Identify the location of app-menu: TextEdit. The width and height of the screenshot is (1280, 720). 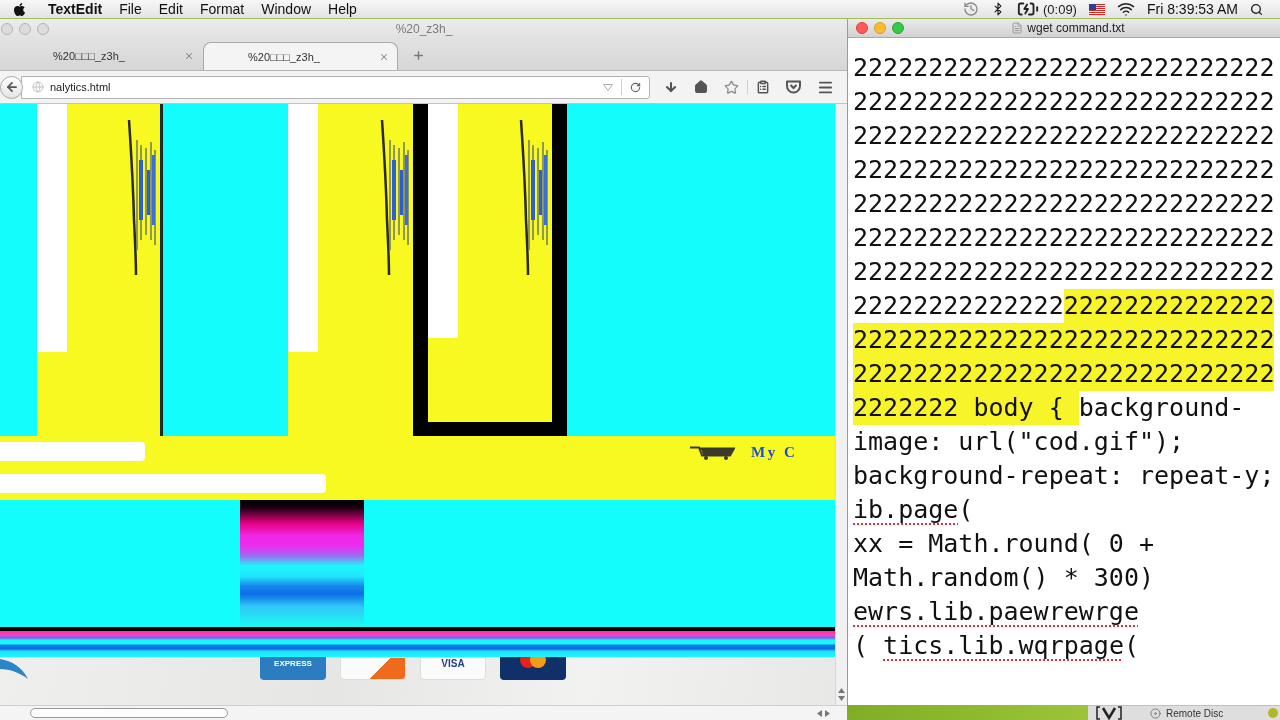
(75, 9).